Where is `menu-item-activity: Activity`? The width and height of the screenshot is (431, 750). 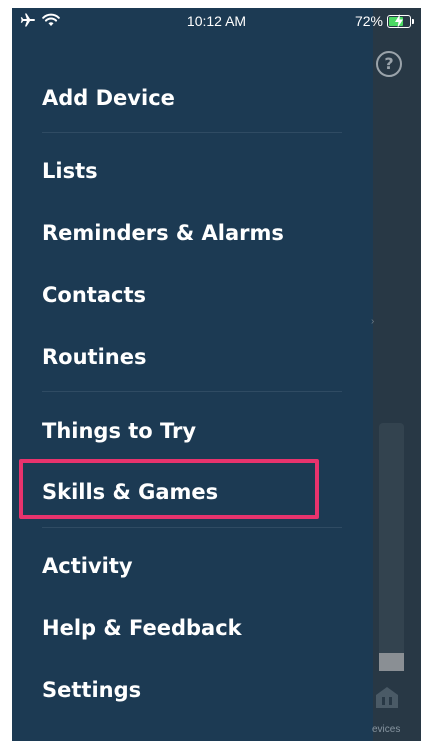
menu-item-activity: Activity is located at coordinates (87, 566).